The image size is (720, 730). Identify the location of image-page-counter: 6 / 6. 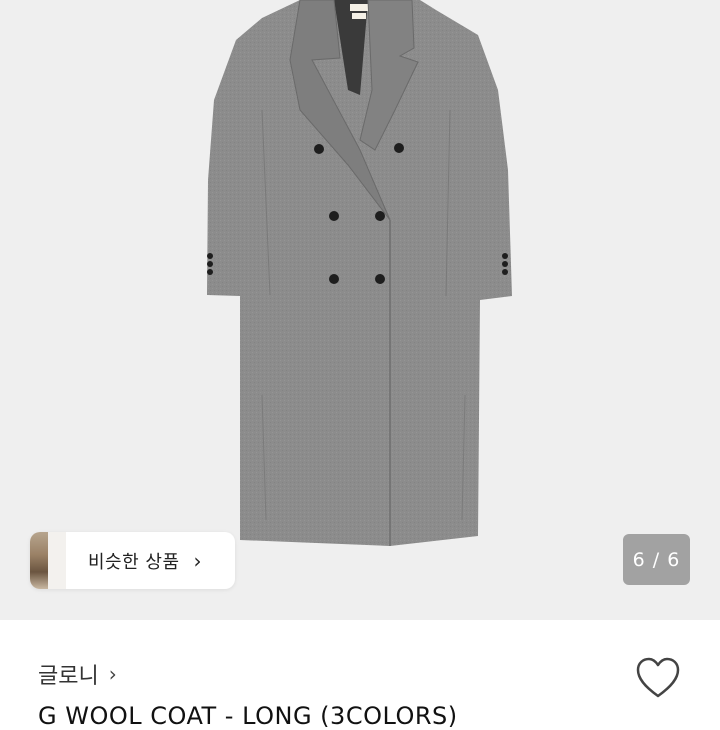
(656, 559).